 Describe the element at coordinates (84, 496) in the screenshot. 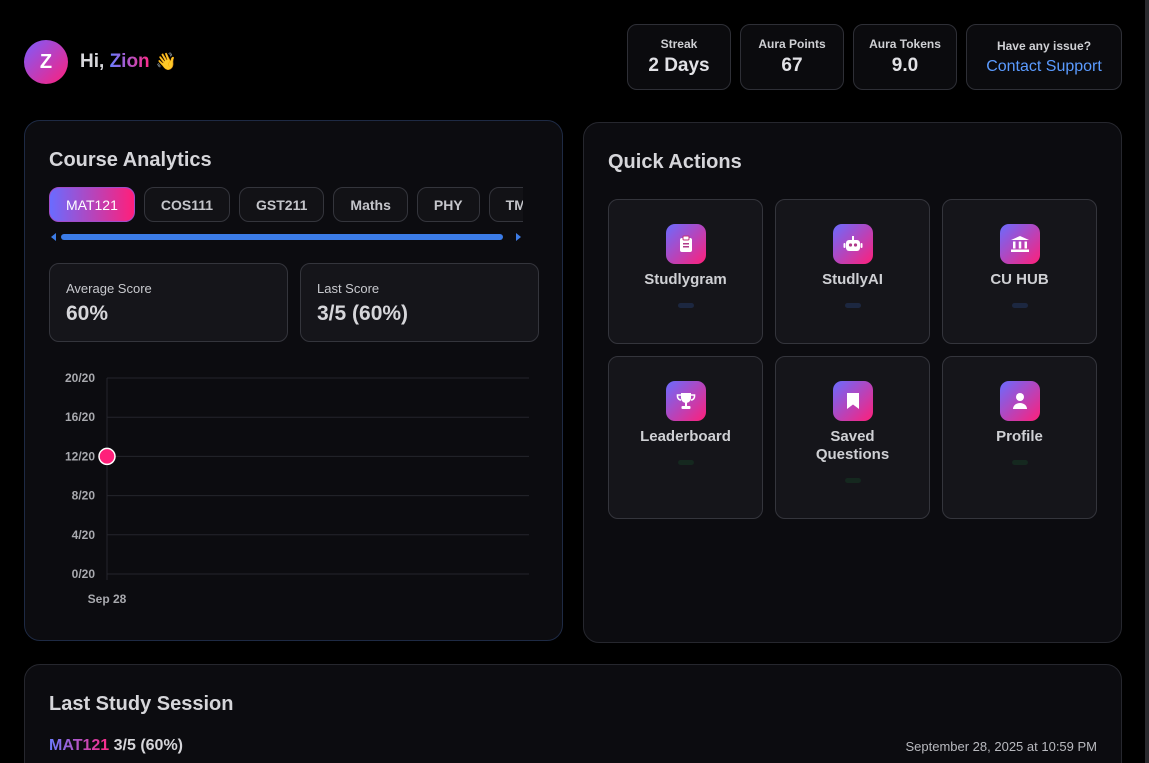

I see `chart-y-tick-label: 8/20` at that location.